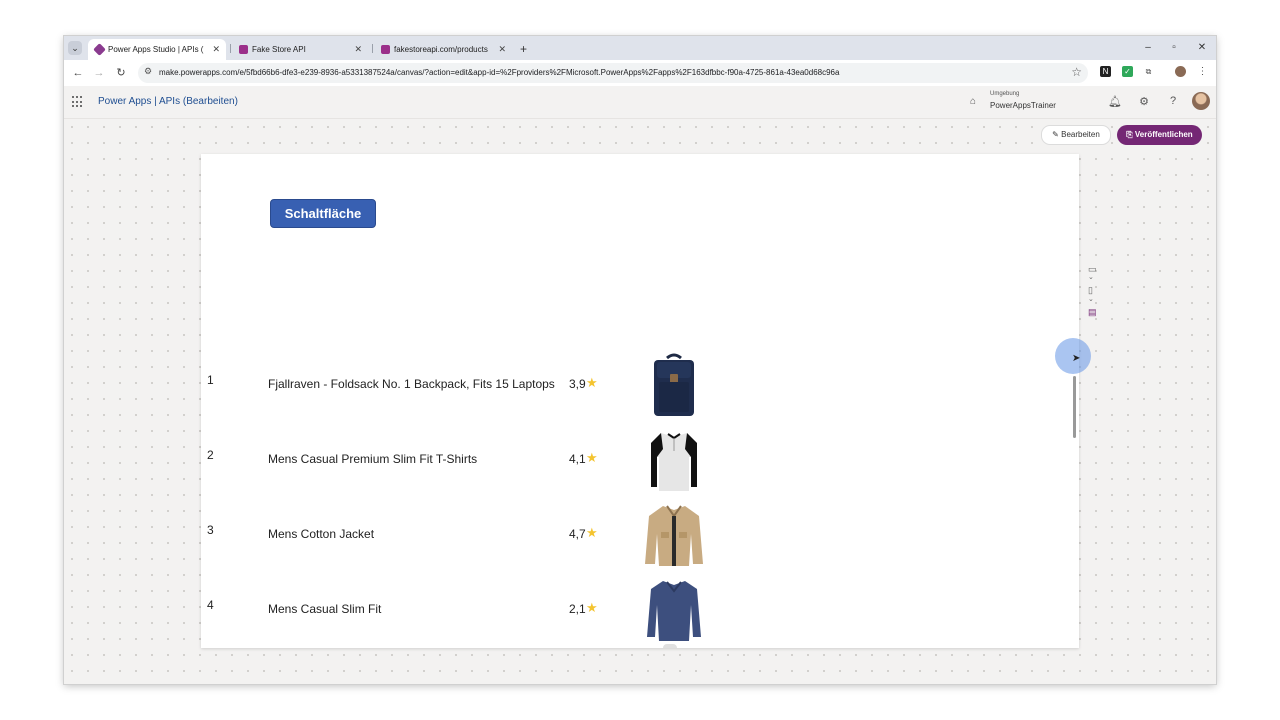 The width and height of the screenshot is (1280, 720). What do you see at coordinates (1148, 48) in the screenshot?
I see `minimize-icon: –` at bounding box center [1148, 48].